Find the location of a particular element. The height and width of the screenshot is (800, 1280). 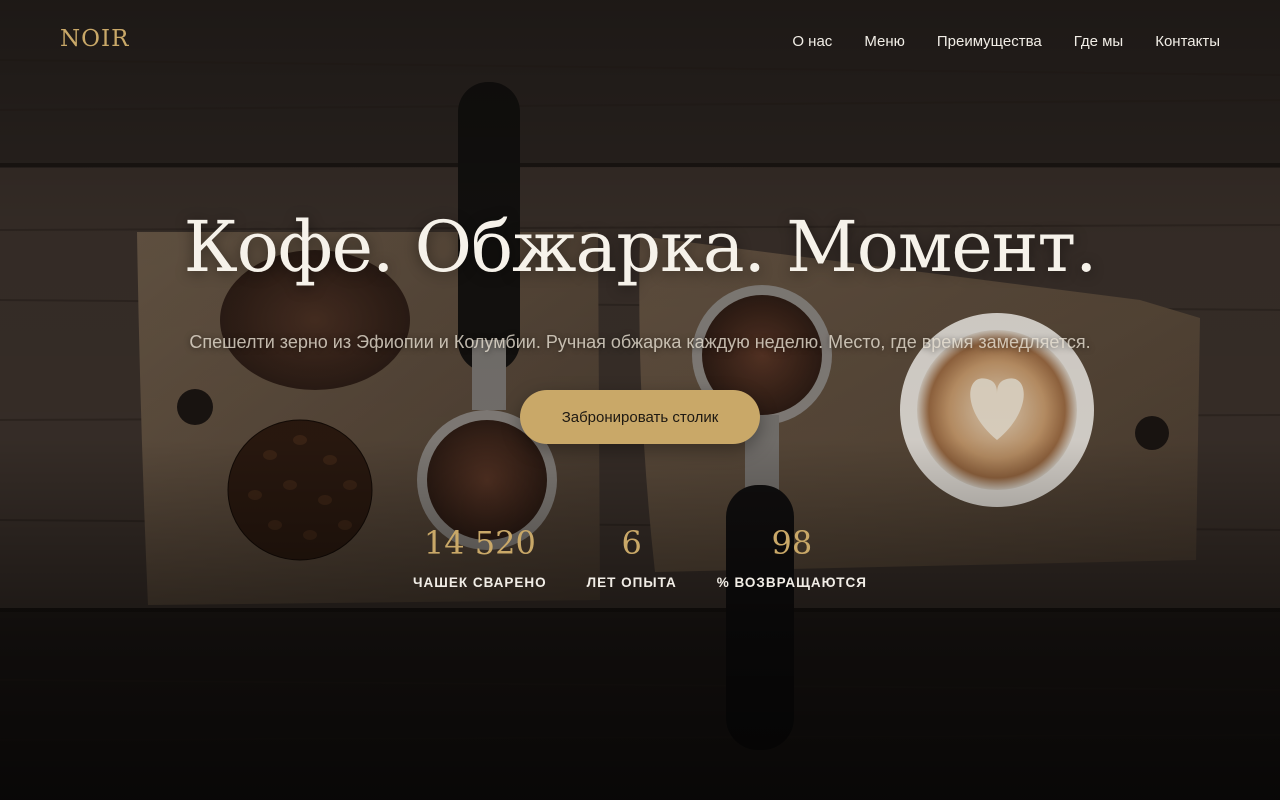

nav-item: Меню is located at coordinates (884, 42).